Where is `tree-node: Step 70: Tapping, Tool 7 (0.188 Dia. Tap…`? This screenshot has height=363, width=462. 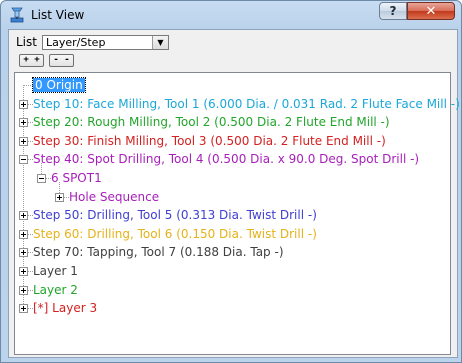
tree-node: Step 70: Tapping, Tool 7 (0.188 Dia. Tap… is located at coordinates (158, 252).